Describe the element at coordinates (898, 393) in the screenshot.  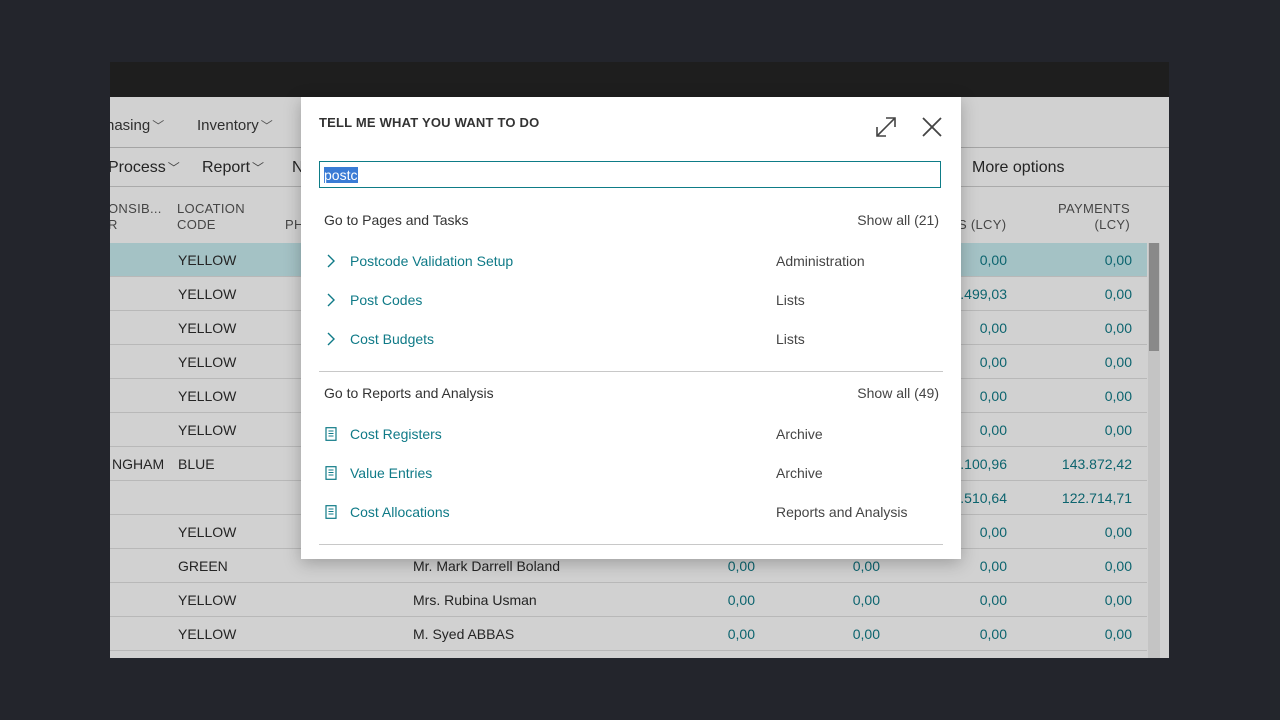
I see `show-all-reports-link: Show all (49)` at that location.